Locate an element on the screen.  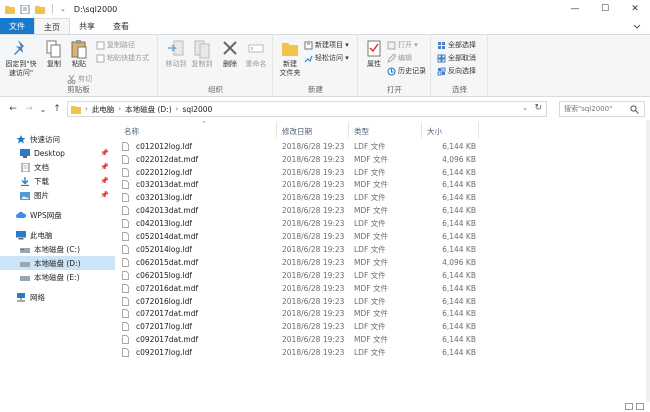
column-header-name: 名称 is located at coordinates (131, 131).